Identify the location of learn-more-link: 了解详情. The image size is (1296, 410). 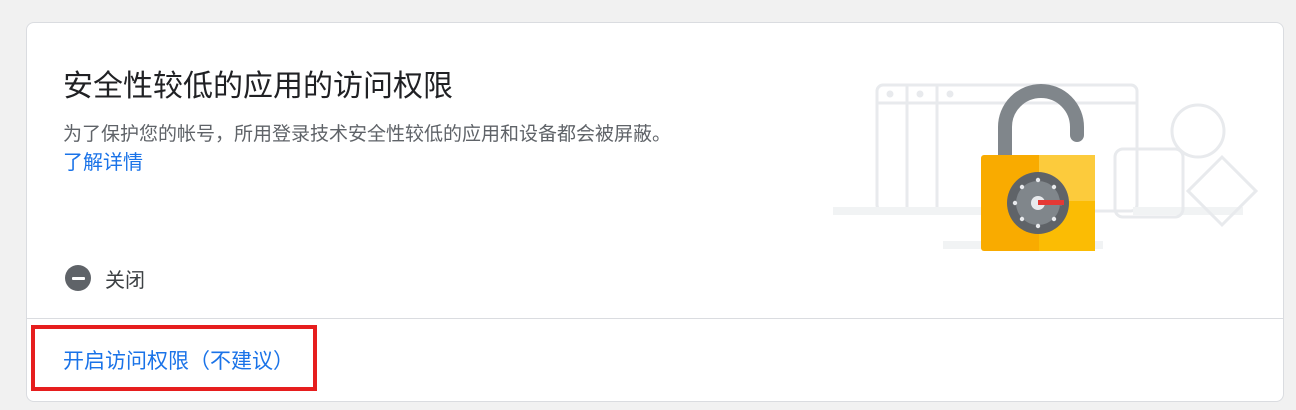
(103, 160).